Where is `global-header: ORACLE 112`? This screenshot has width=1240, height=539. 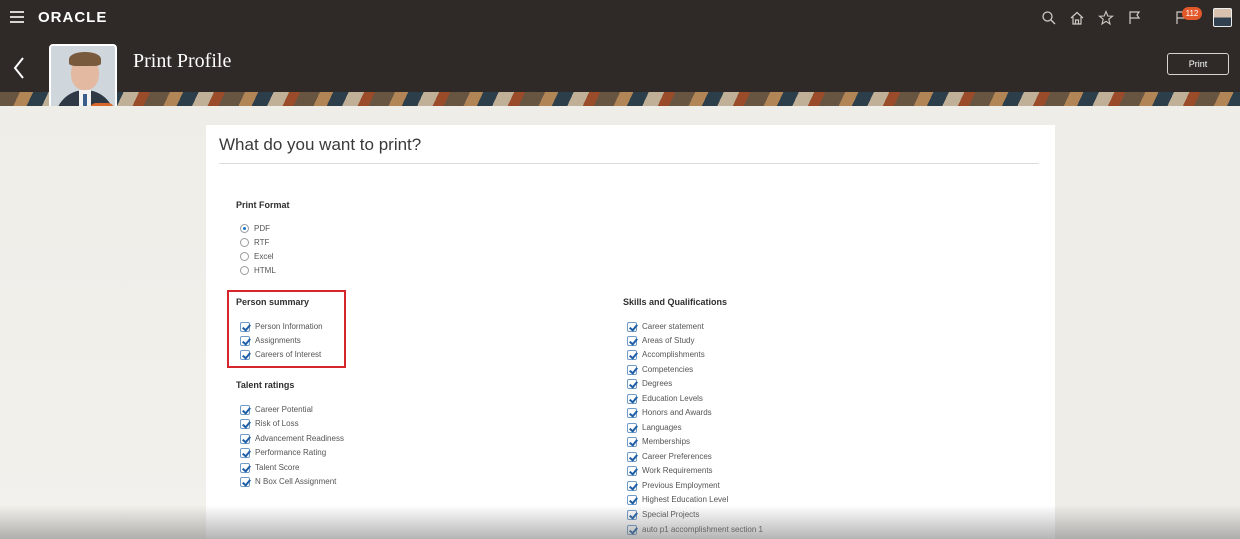 global-header: ORACLE 112 is located at coordinates (620, 18).